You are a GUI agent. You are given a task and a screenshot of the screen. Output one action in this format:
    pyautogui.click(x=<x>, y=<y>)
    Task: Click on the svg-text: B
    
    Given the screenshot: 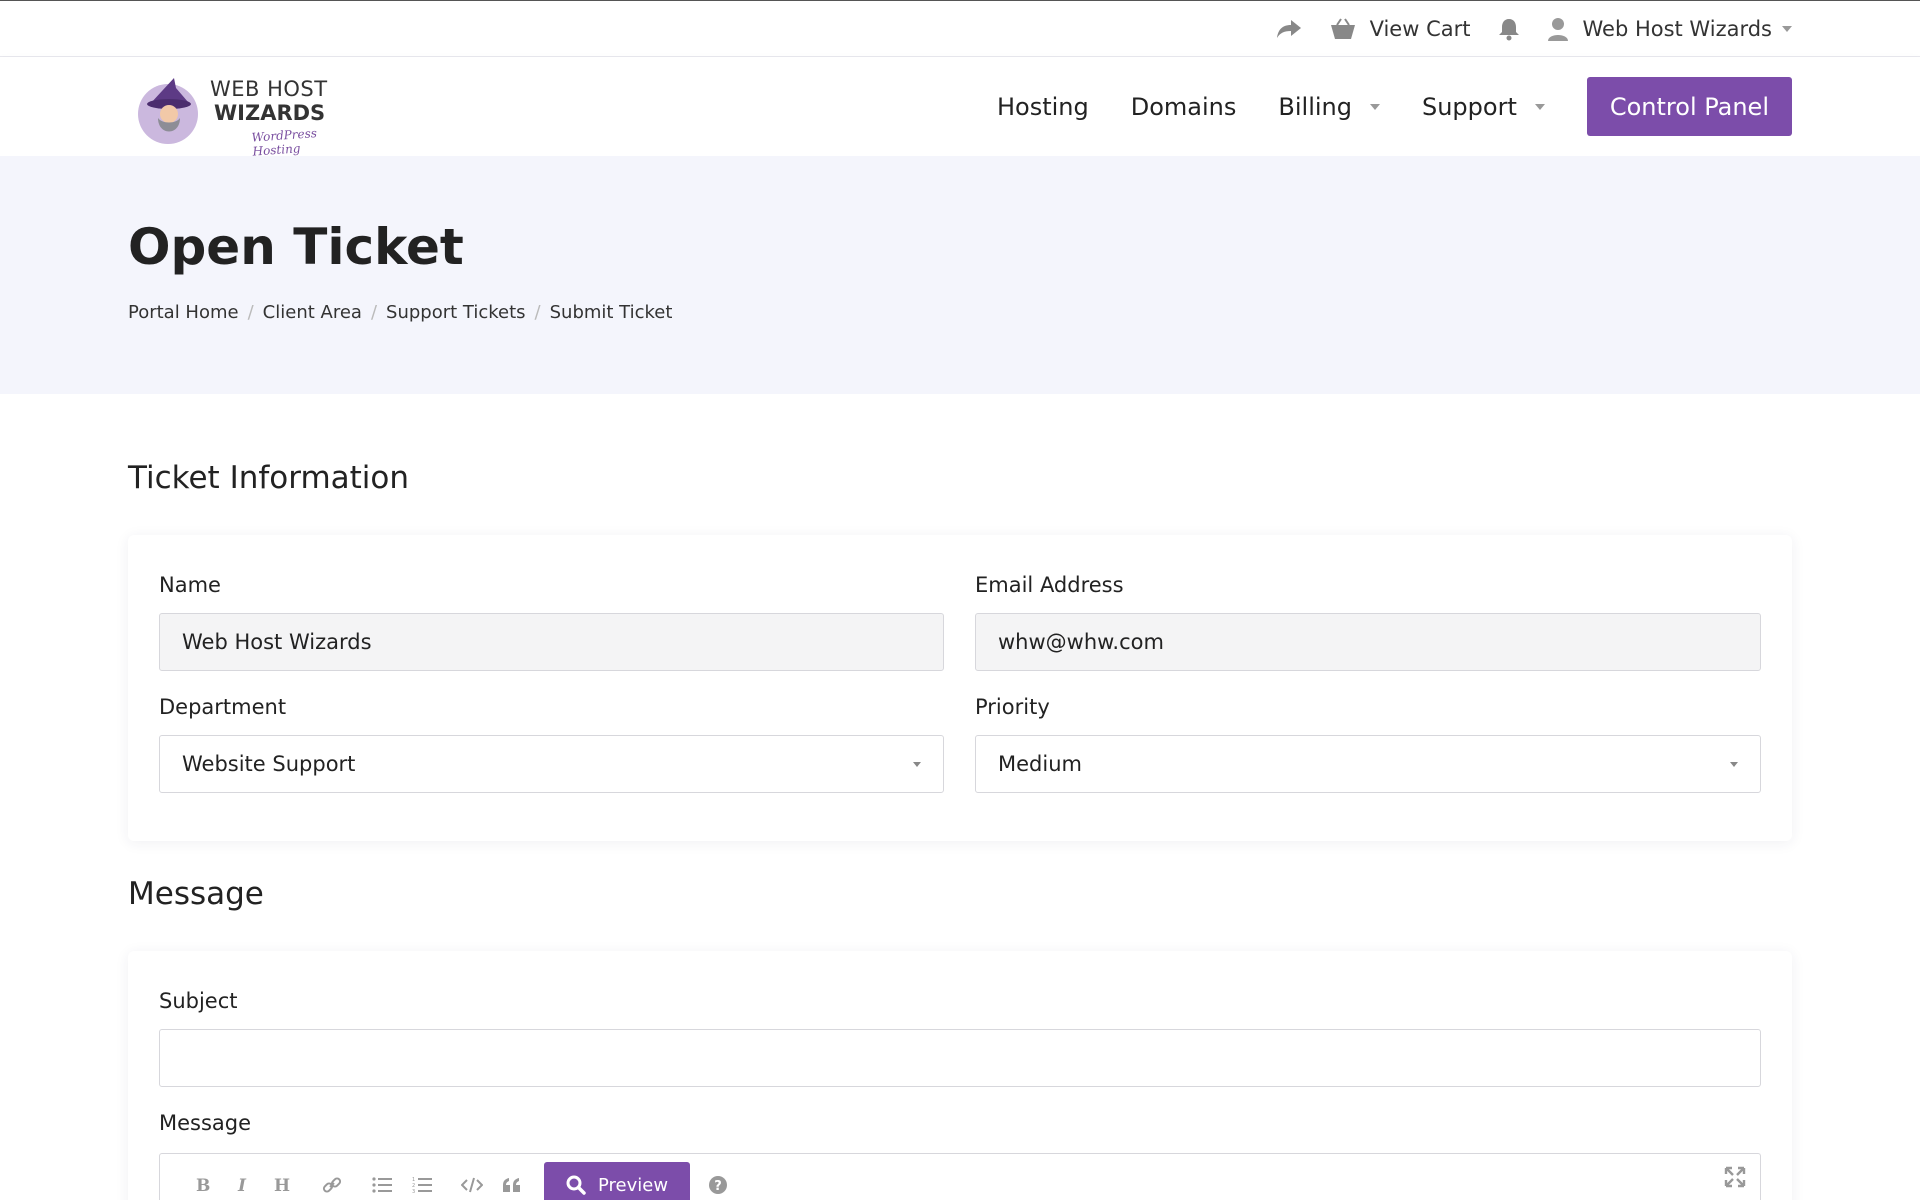 What is the action you would take?
    pyautogui.click(x=203, y=1185)
    